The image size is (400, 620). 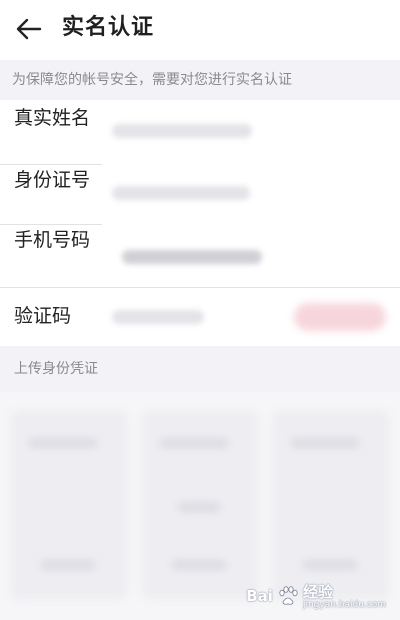 What do you see at coordinates (200, 80) in the screenshot?
I see `security-notice: 为保障您的帐号安全，需要对您进行实名认证` at bounding box center [200, 80].